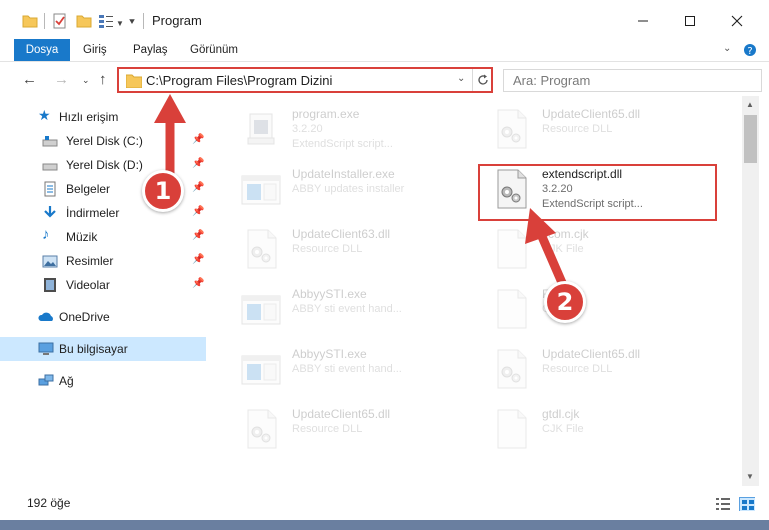 The height and width of the screenshot is (530, 769). What do you see at coordinates (565, 302) in the screenshot?
I see `step-badge-2: 2` at bounding box center [565, 302].